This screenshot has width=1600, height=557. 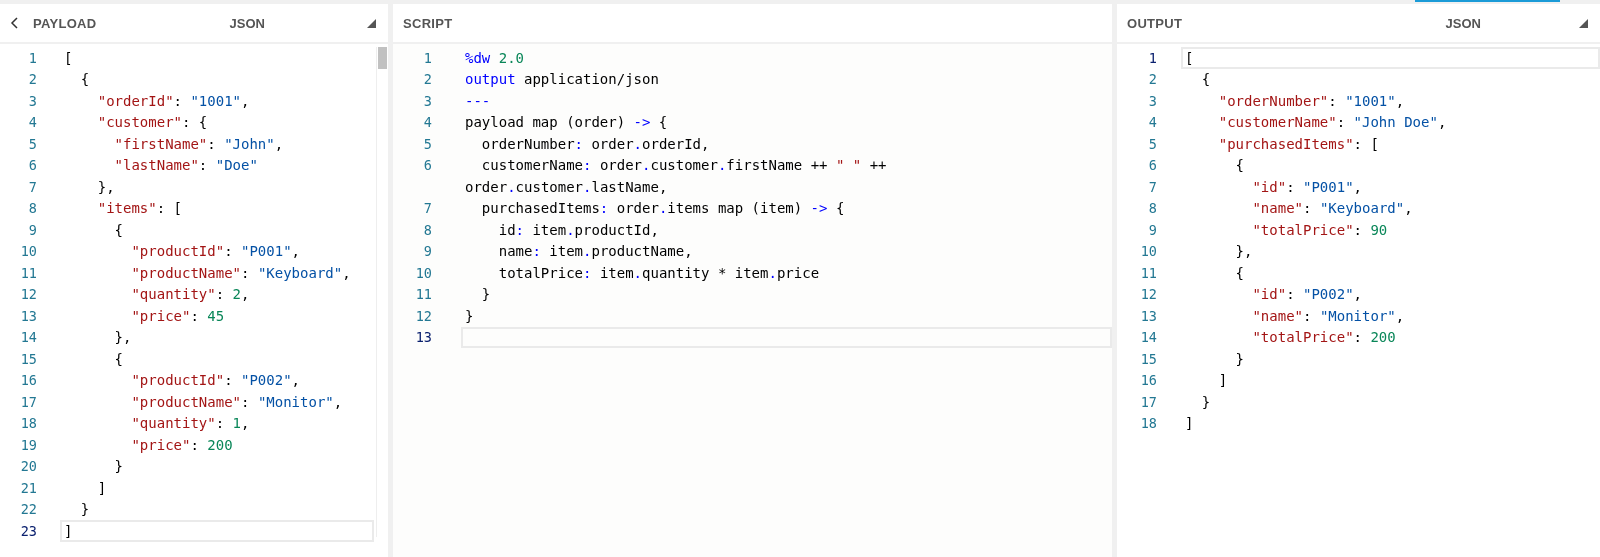 I want to click on panel-title: PAYLOAD, so click(x=65, y=23).